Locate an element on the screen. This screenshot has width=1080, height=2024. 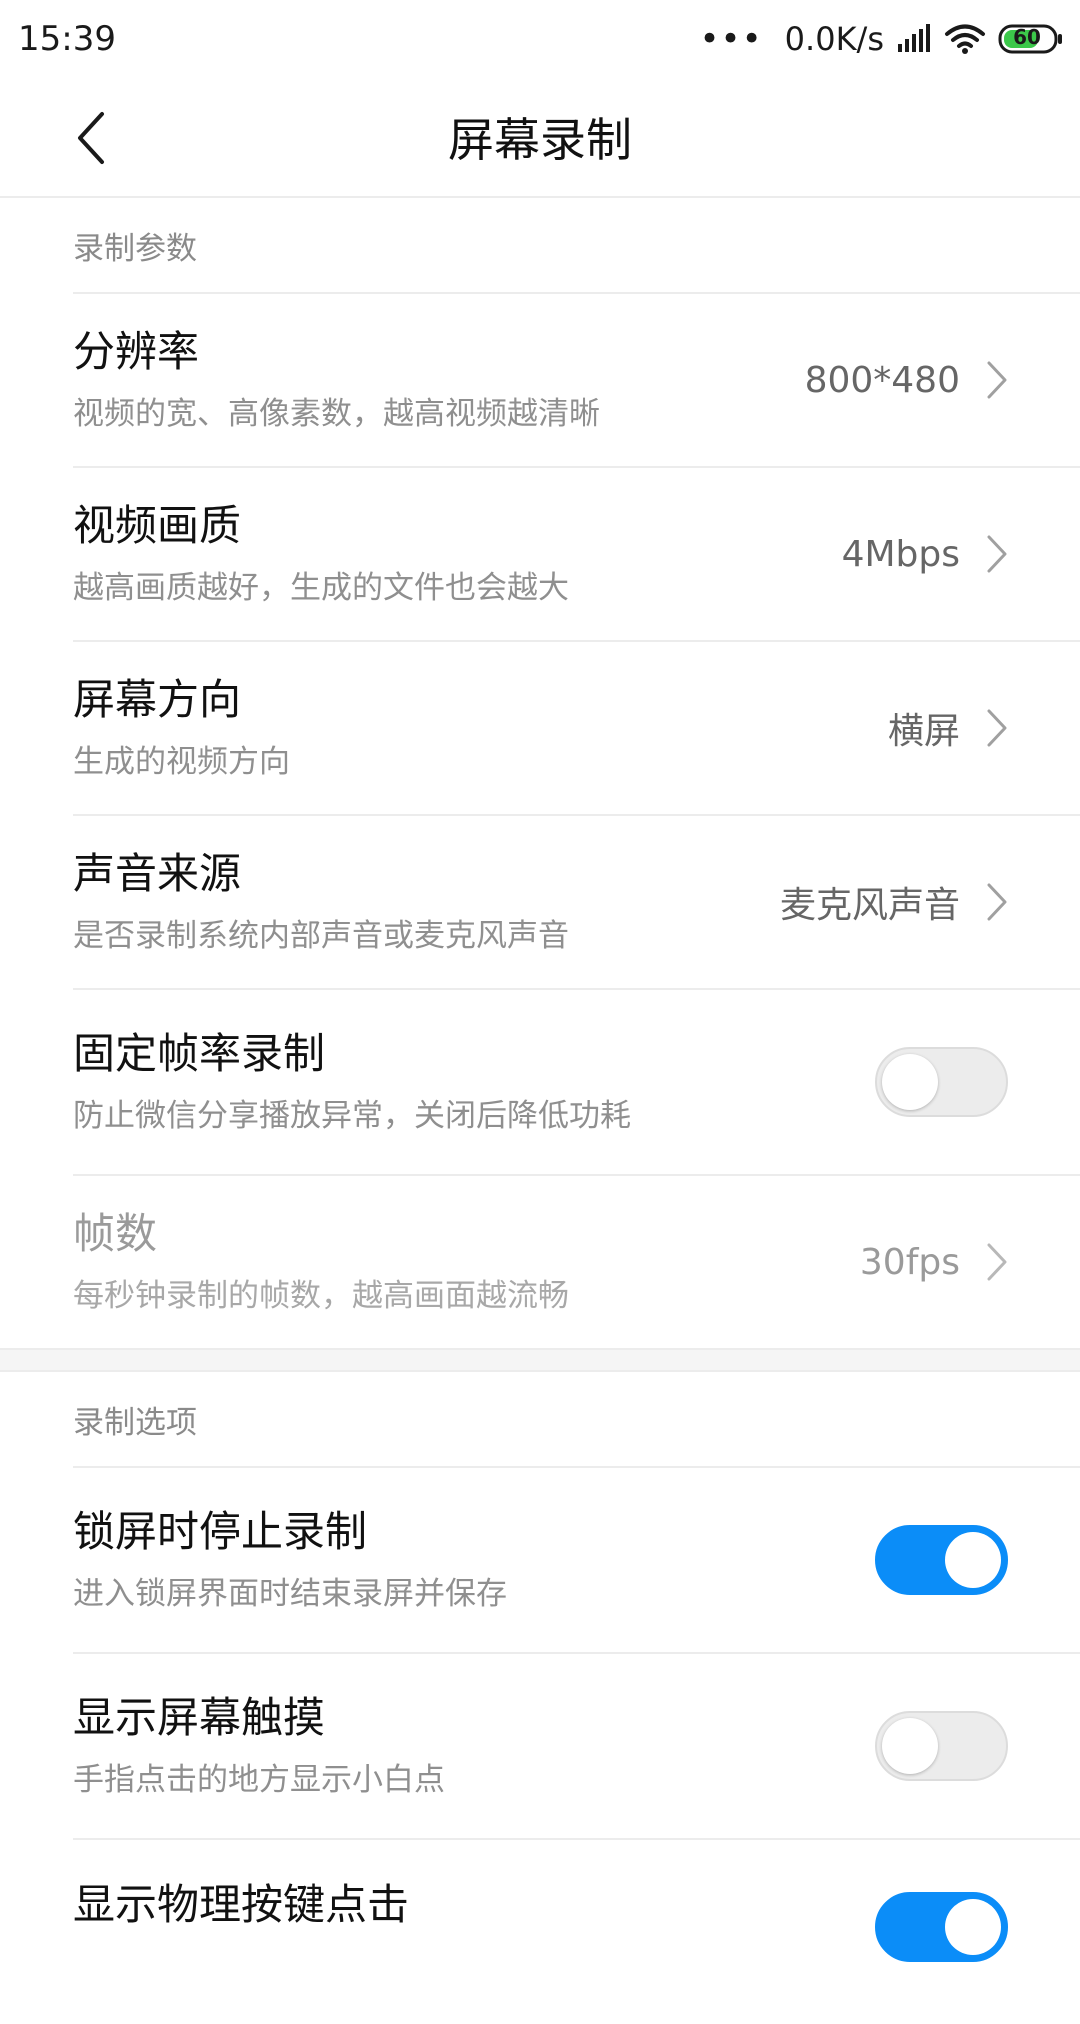
section-header-params: 录制参数 is located at coordinates (135, 248).